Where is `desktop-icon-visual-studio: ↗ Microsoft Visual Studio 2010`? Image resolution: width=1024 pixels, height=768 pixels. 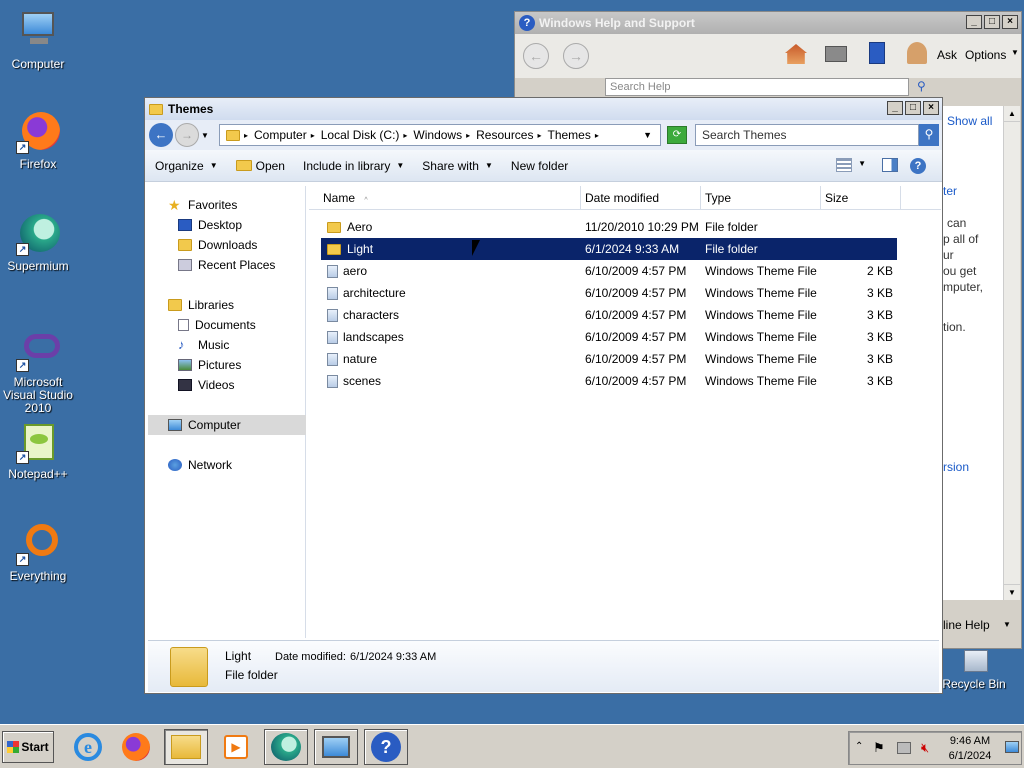 desktop-icon-visual-studio: ↗ Microsoft Visual Studio 2010 is located at coordinates (38, 371).